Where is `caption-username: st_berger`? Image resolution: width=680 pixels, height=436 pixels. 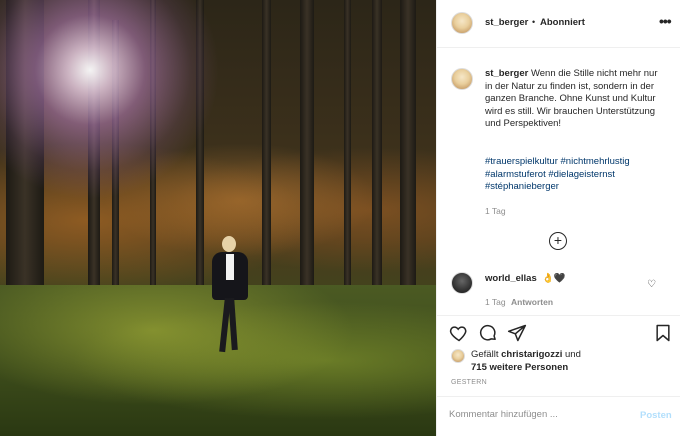
caption-username: st_berger is located at coordinates (506, 73).